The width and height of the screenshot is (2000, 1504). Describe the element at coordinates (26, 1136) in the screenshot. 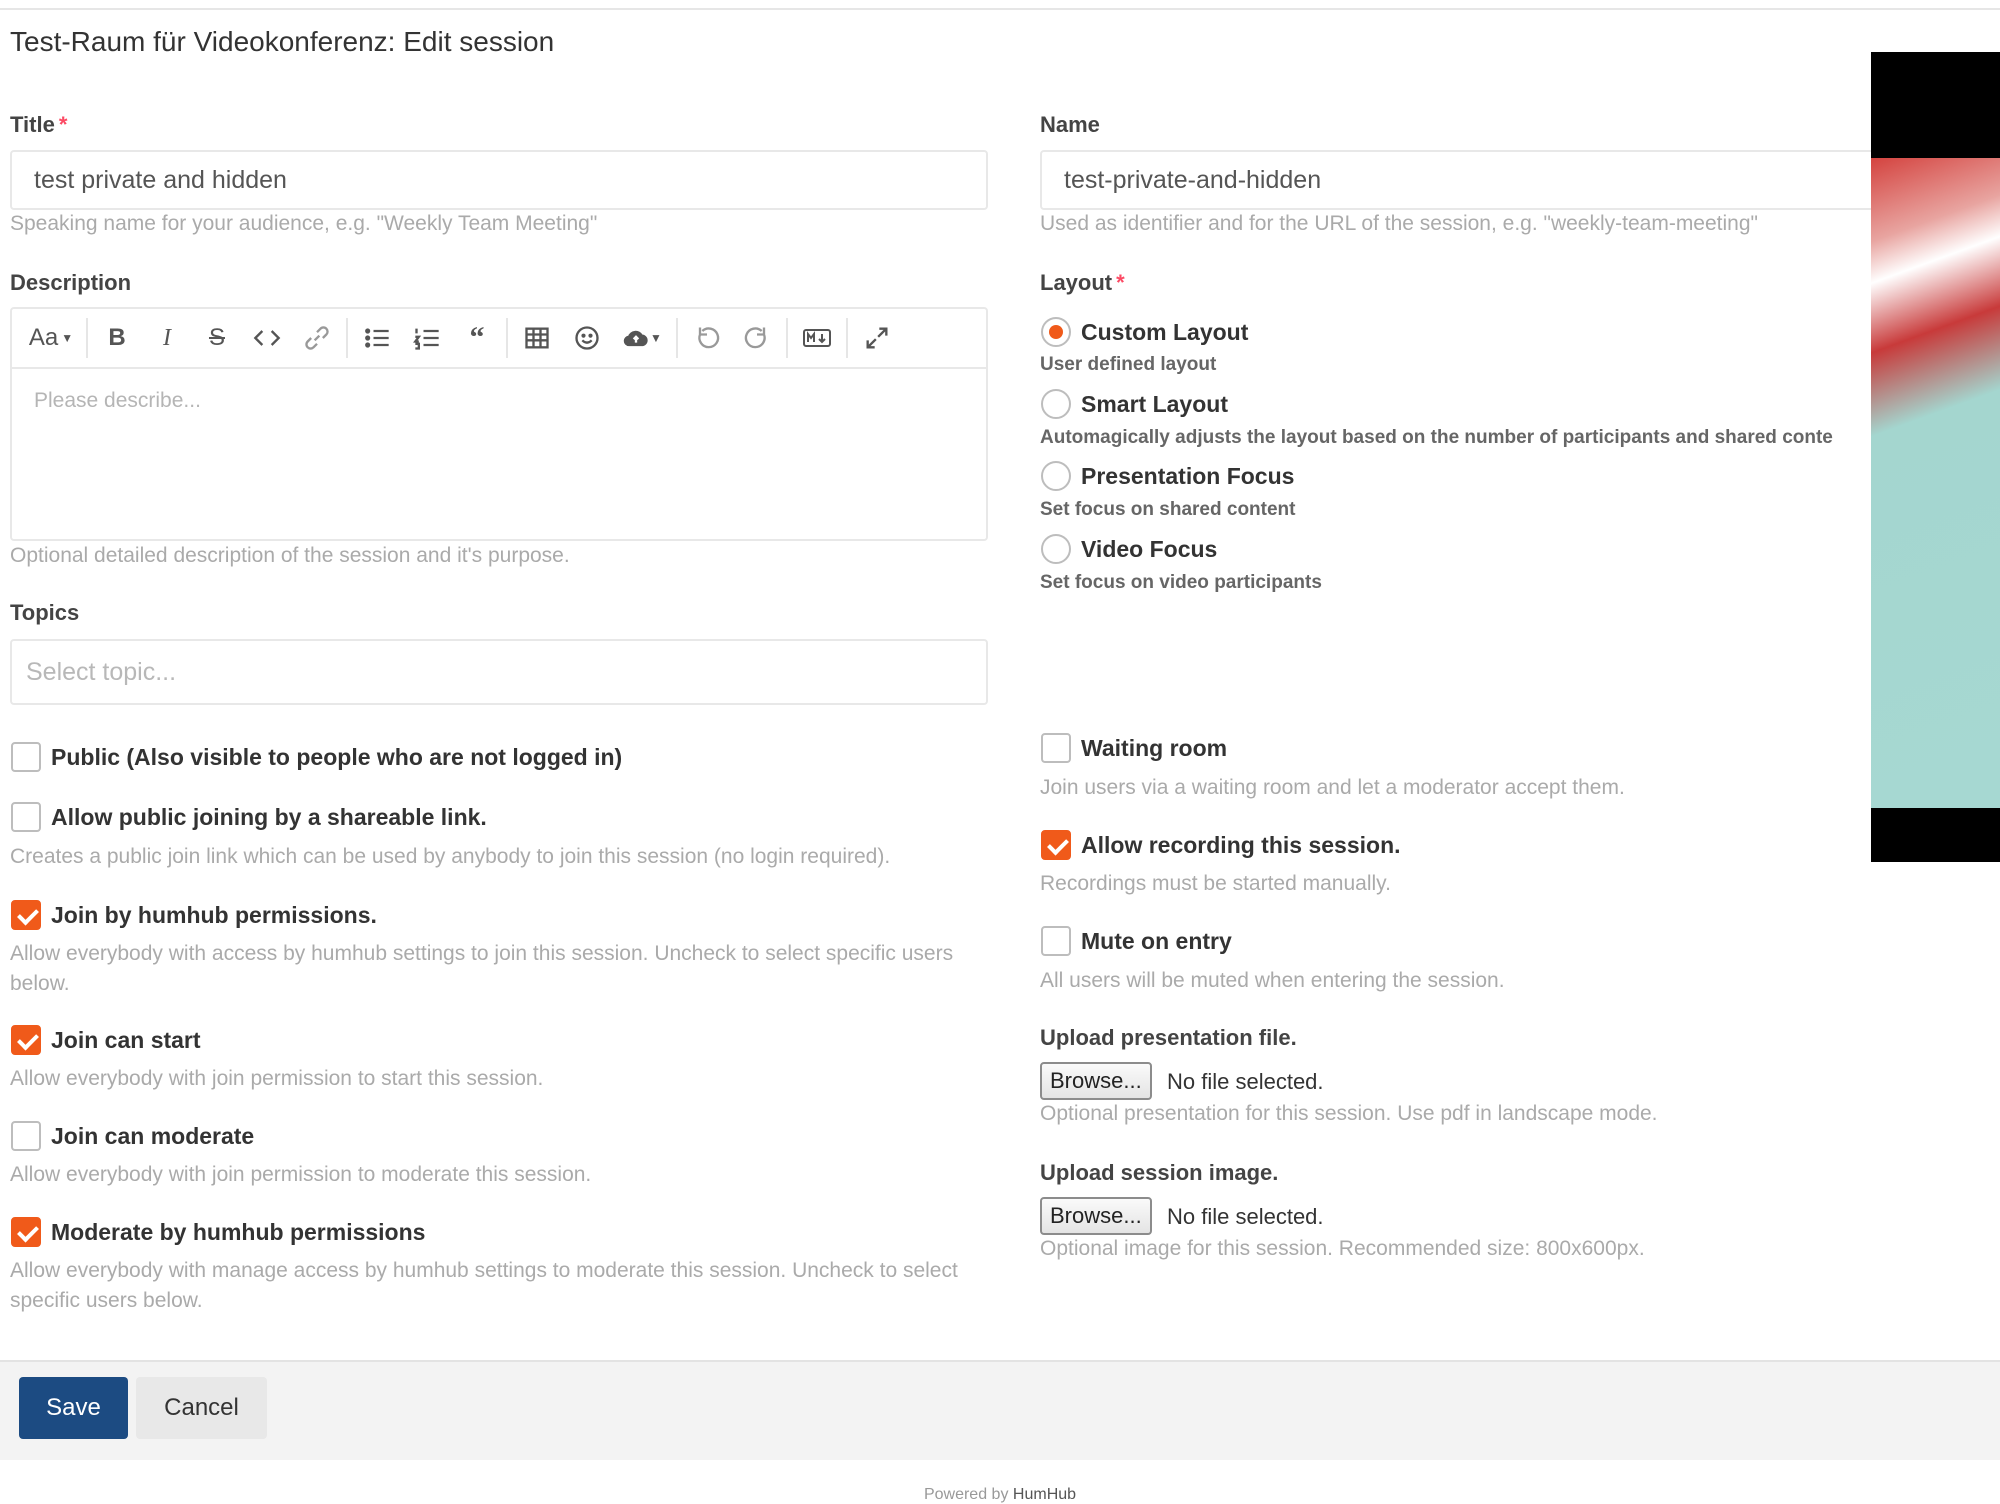

I see `join-moderate-checkbox` at that location.